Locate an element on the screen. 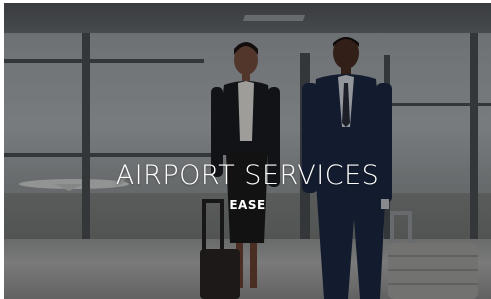 This screenshot has height=299, width=491. hero-title: AIRPORT SERVICES is located at coordinates (247, 175).